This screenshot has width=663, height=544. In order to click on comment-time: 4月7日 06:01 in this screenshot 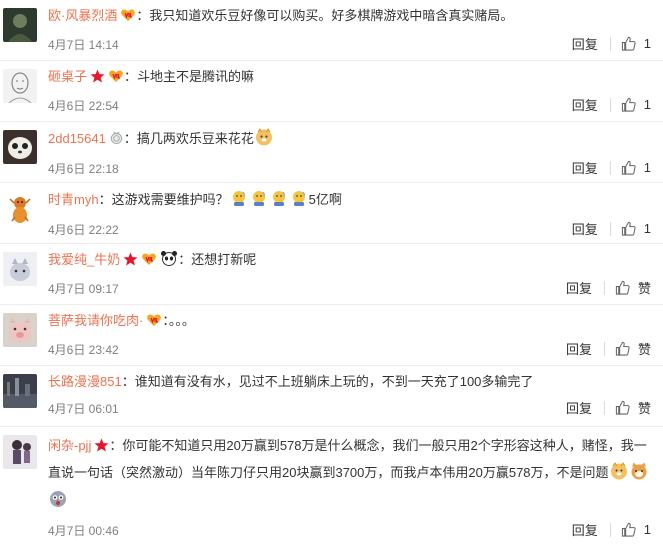, I will do `click(83, 409)`.